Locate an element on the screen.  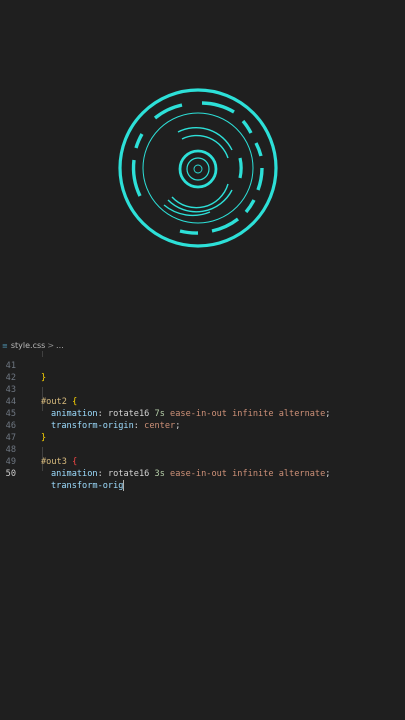
core-ring-mid is located at coordinates (198, 169).